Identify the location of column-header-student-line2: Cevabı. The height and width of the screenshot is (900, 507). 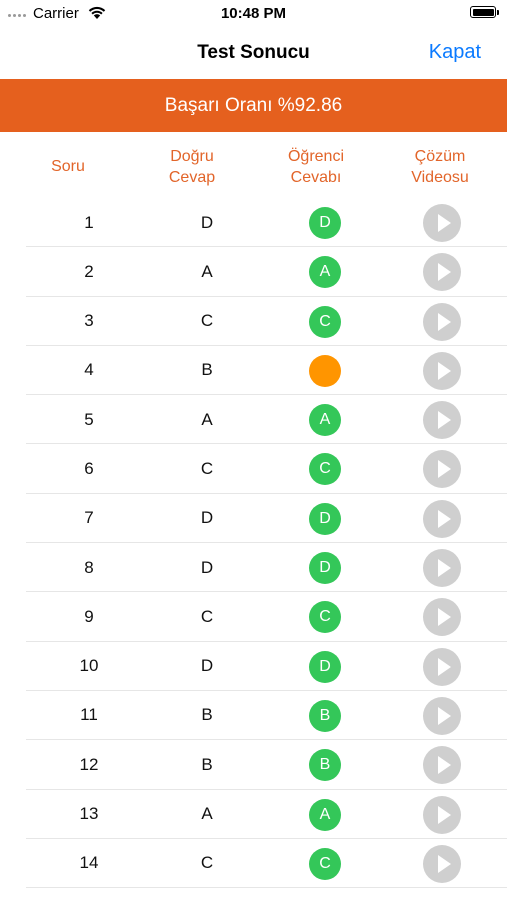
(316, 177).